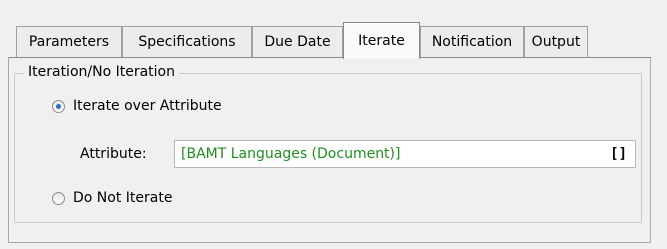  I want to click on iterate-option-label: Iterate over Attribute, so click(147, 106).